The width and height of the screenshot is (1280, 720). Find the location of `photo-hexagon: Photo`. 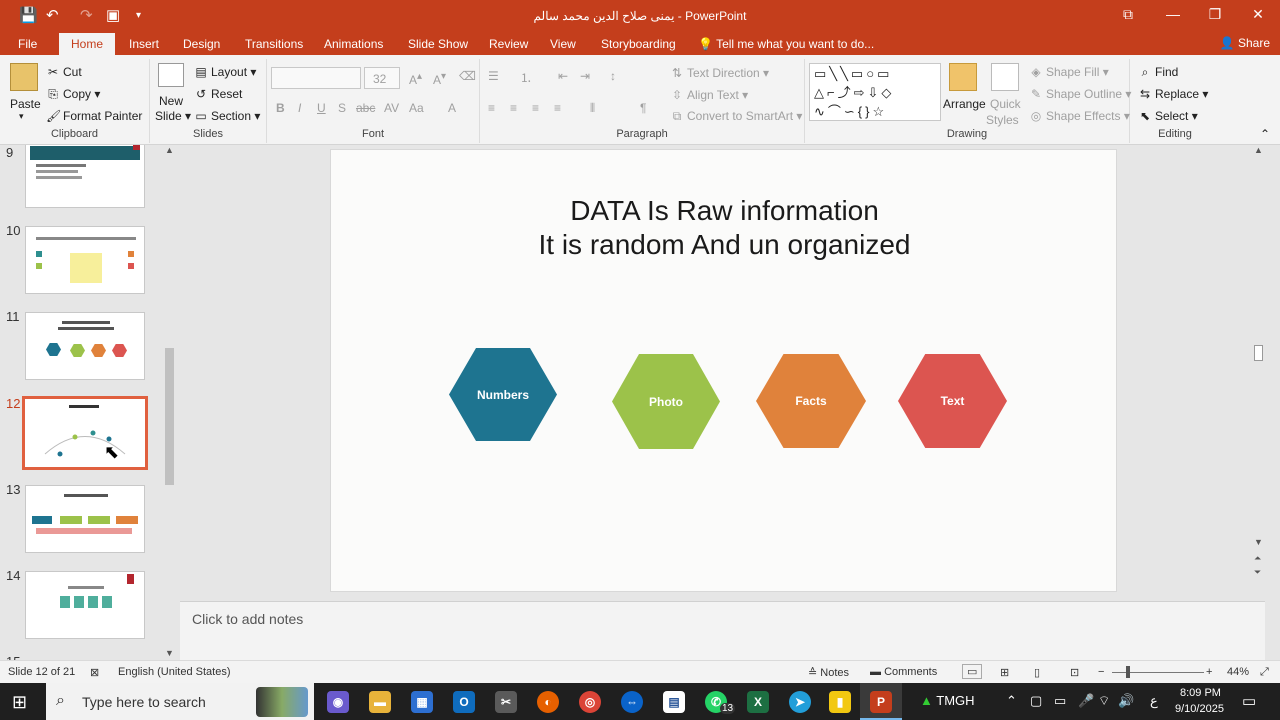

photo-hexagon: Photo is located at coordinates (666, 401).